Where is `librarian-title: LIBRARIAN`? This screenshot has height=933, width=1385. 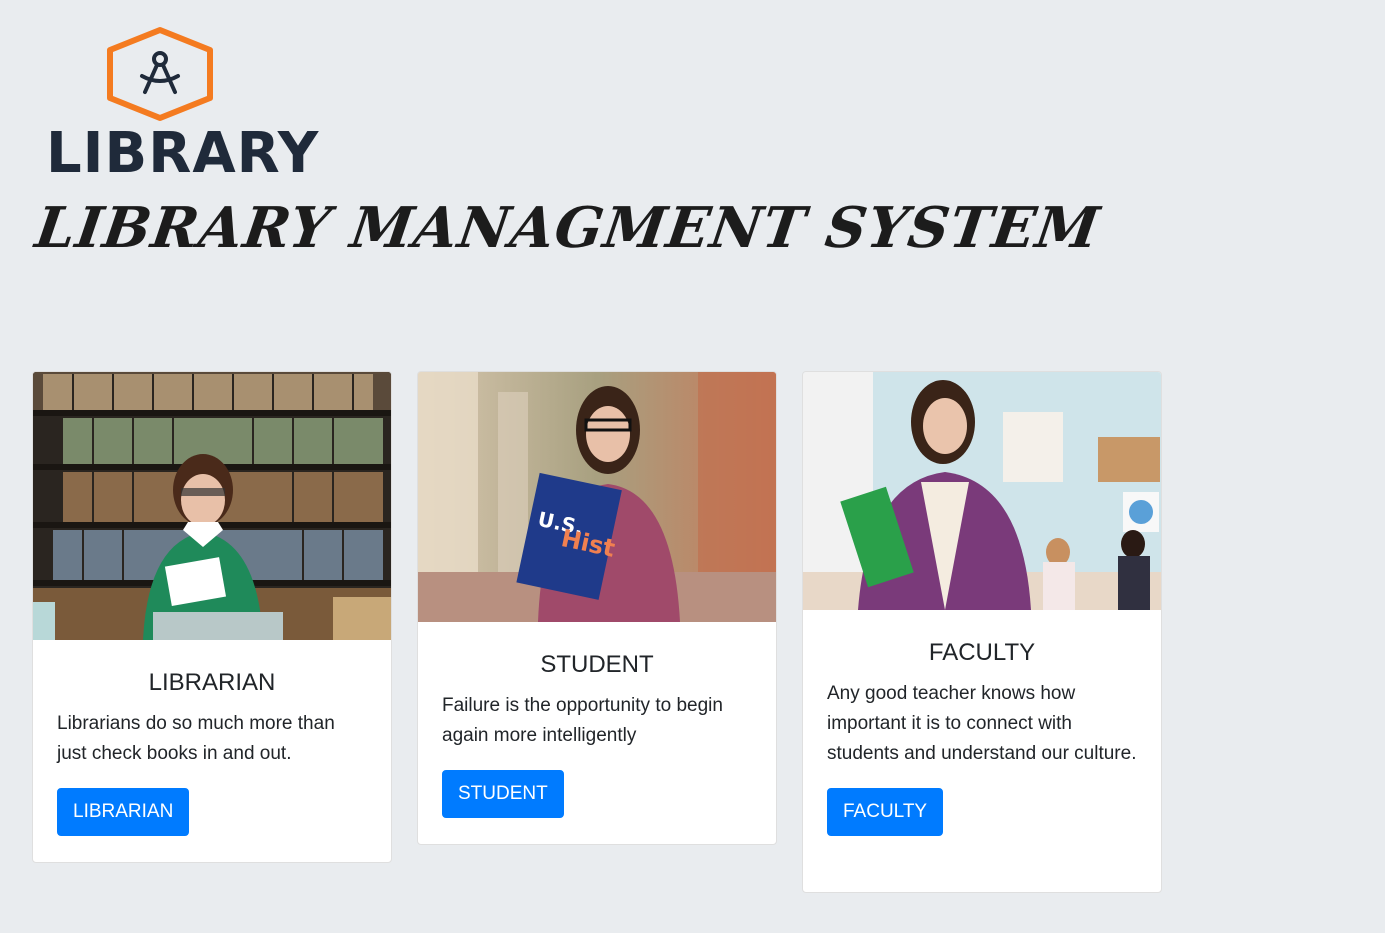
librarian-title: LIBRARIAN is located at coordinates (212, 682).